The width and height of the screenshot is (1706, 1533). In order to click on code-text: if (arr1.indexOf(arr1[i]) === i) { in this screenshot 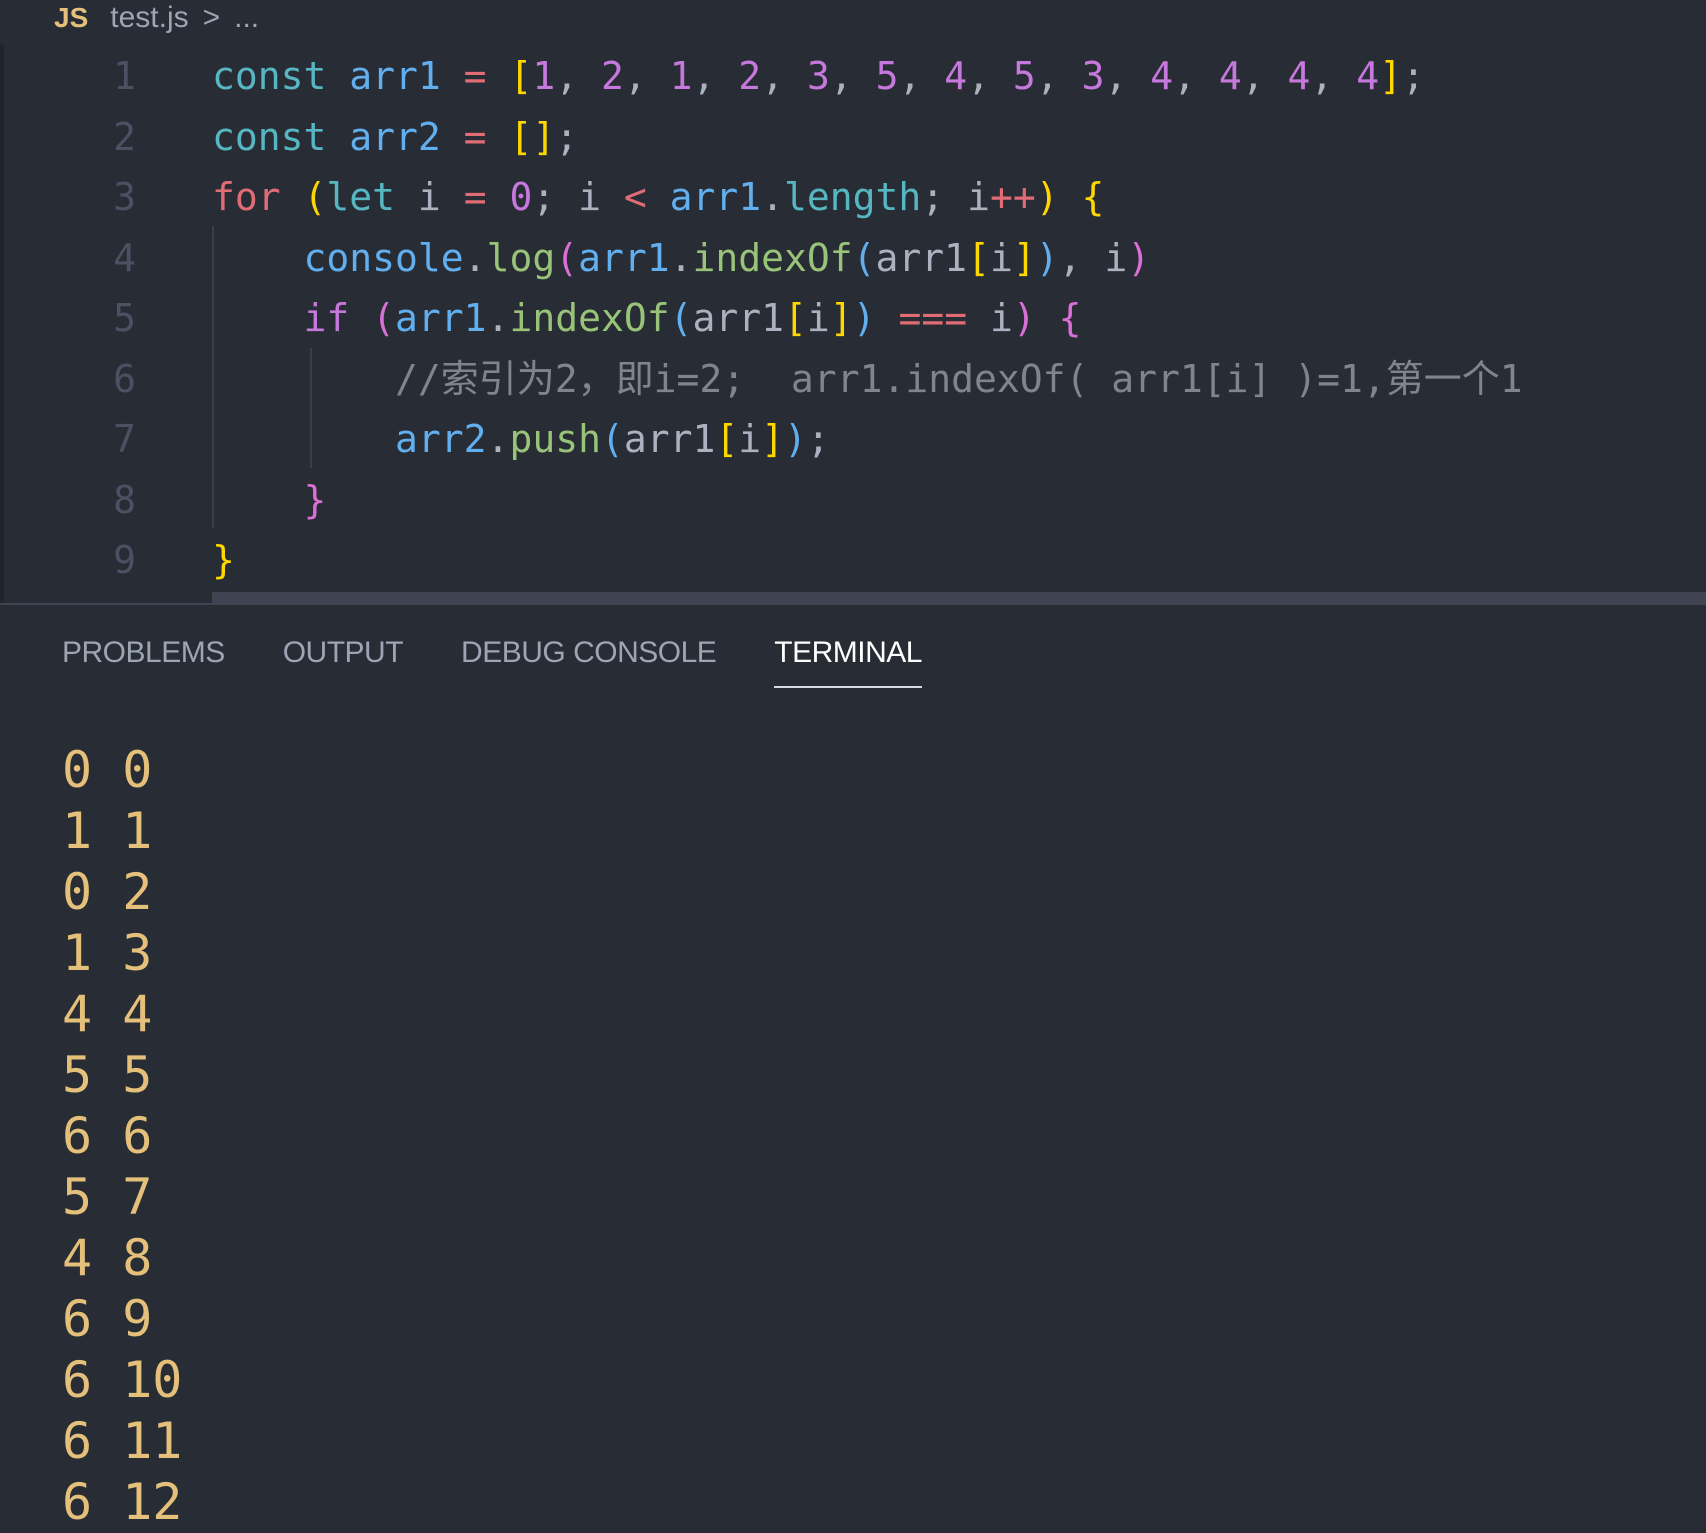, I will do `click(647, 318)`.